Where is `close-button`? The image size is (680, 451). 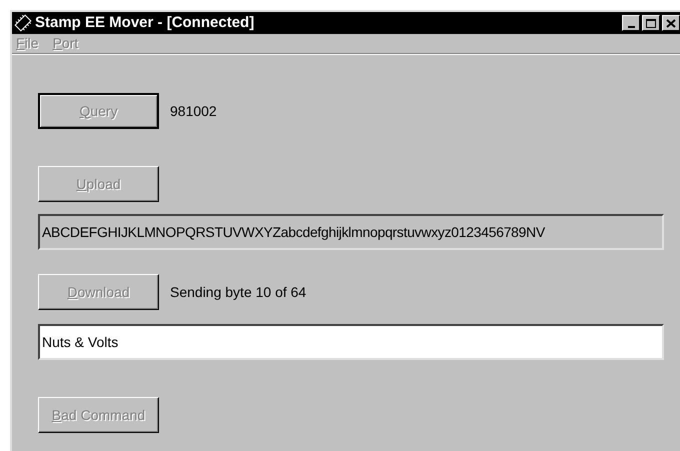
close-button is located at coordinates (671, 23).